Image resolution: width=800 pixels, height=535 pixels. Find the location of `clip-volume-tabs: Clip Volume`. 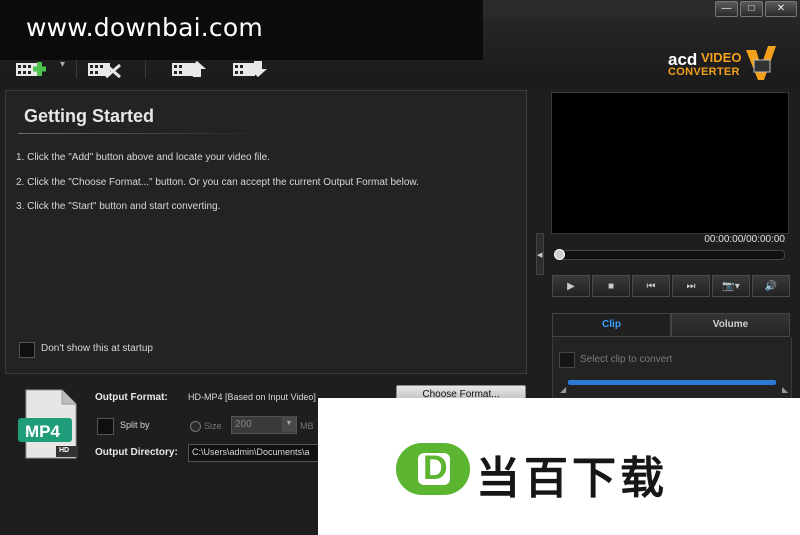

clip-volume-tabs: Clip Volume is located at coordinates (671, 325).